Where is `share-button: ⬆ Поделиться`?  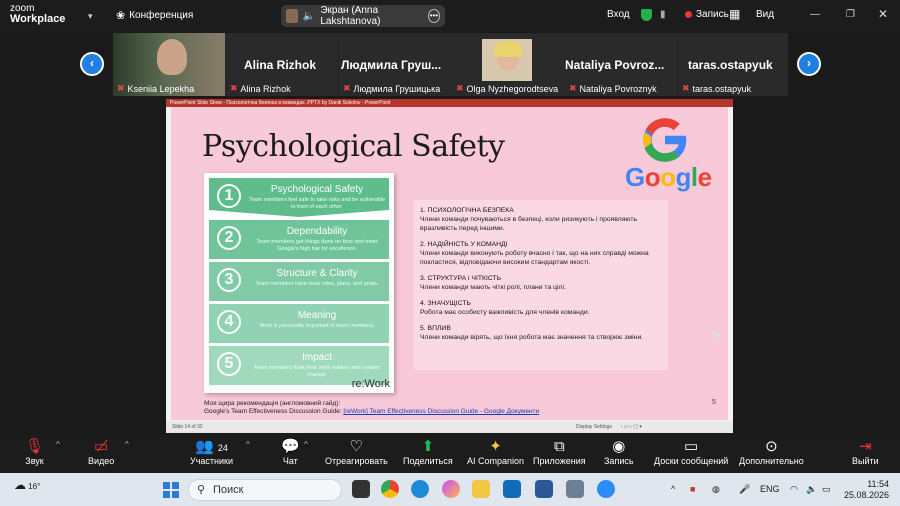
share-button: ⬆ Поделиться is located at coordinates (428, 452).